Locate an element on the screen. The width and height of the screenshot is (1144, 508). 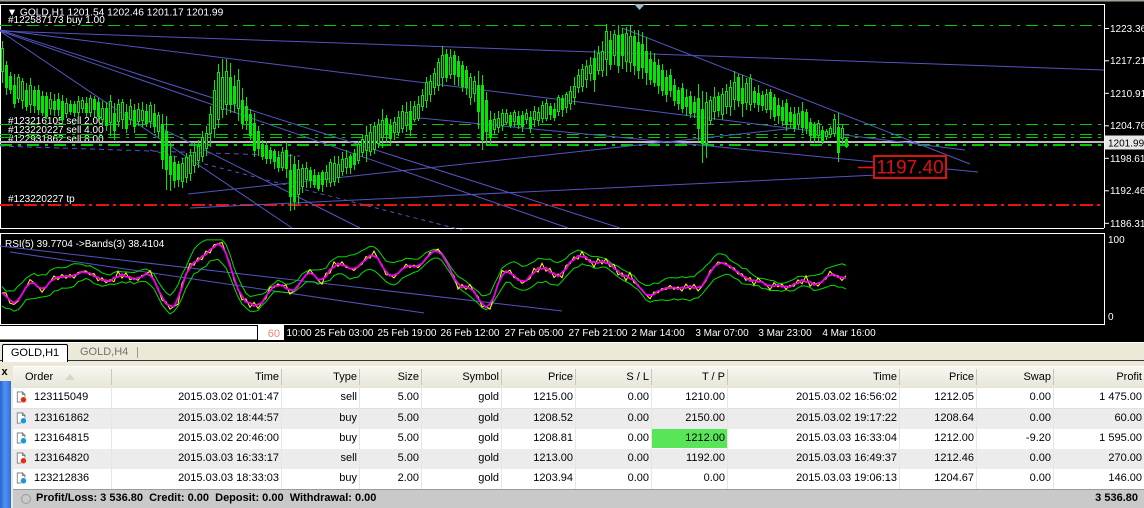
svg-text: 1201.99 is located at coordinates (1126, 144).